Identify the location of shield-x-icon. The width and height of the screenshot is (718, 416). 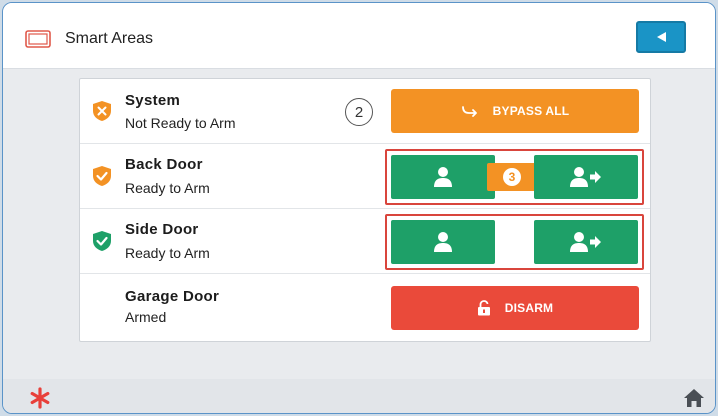
(102, 111).